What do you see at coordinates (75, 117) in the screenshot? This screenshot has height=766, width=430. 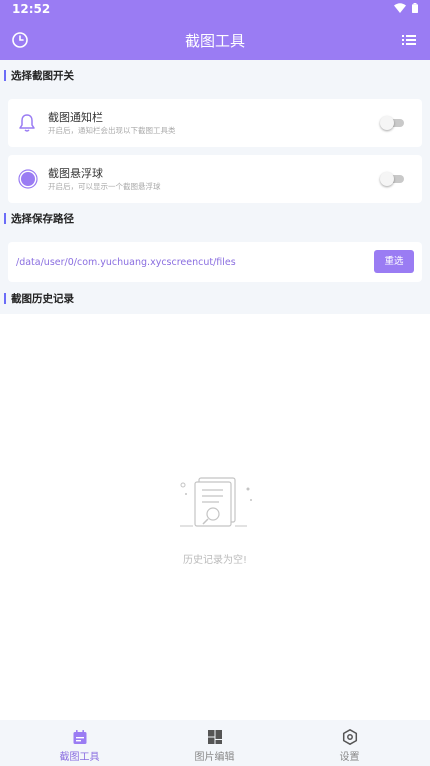 I see `notification-title: 截图通知栏` at bounding box center [75, 117].